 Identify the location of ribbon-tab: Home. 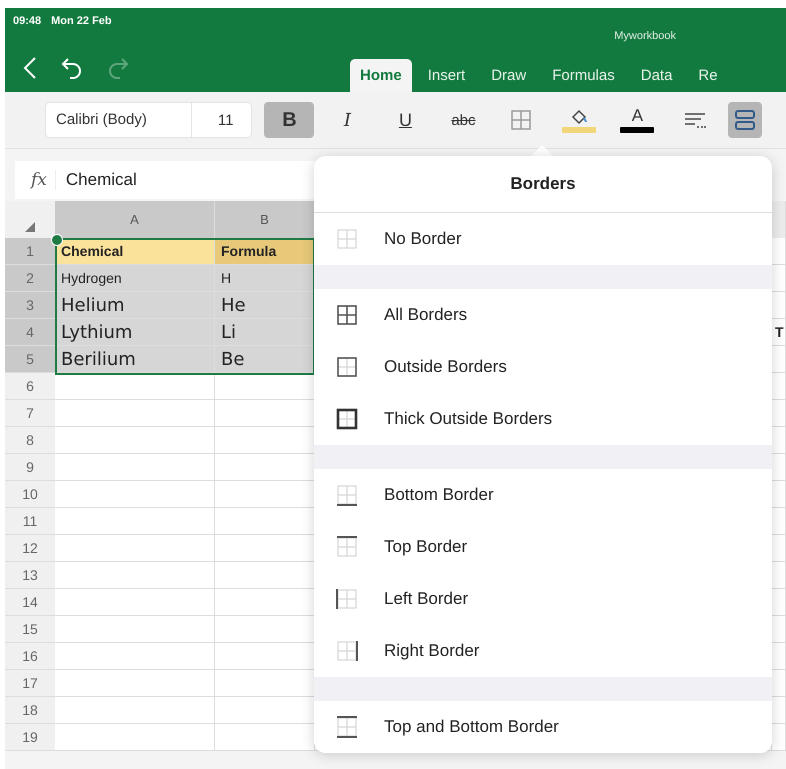
(381, 75).